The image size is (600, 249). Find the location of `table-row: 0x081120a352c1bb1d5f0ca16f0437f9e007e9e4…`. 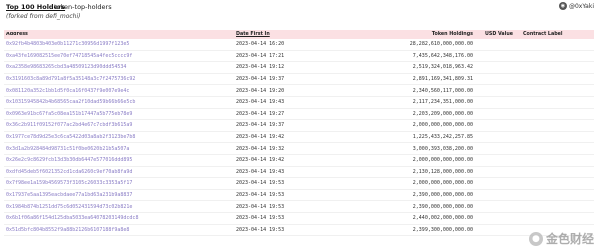

table-row: 0x081120a352c1bb1d5f0ca16f0437f9e007e9e4… is located at coordinates (299, 91).